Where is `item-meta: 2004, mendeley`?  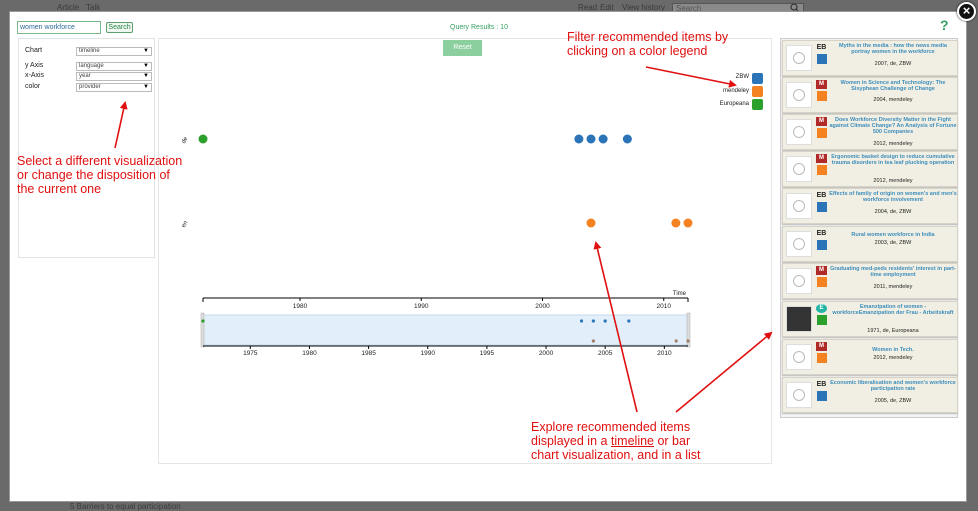
item-meta: 2004, mendeley is located at coordinates (893, 100).